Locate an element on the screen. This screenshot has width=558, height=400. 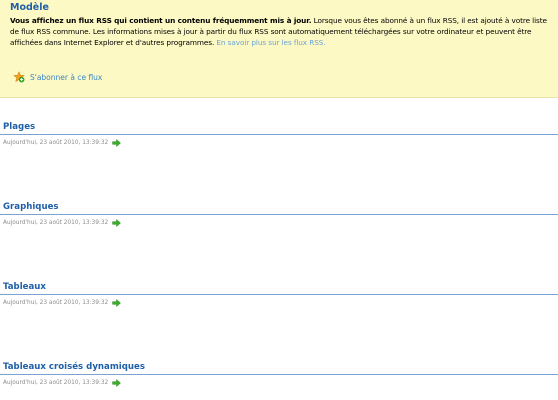
feed-item-title: Plages is located at coordinates (19, 127).